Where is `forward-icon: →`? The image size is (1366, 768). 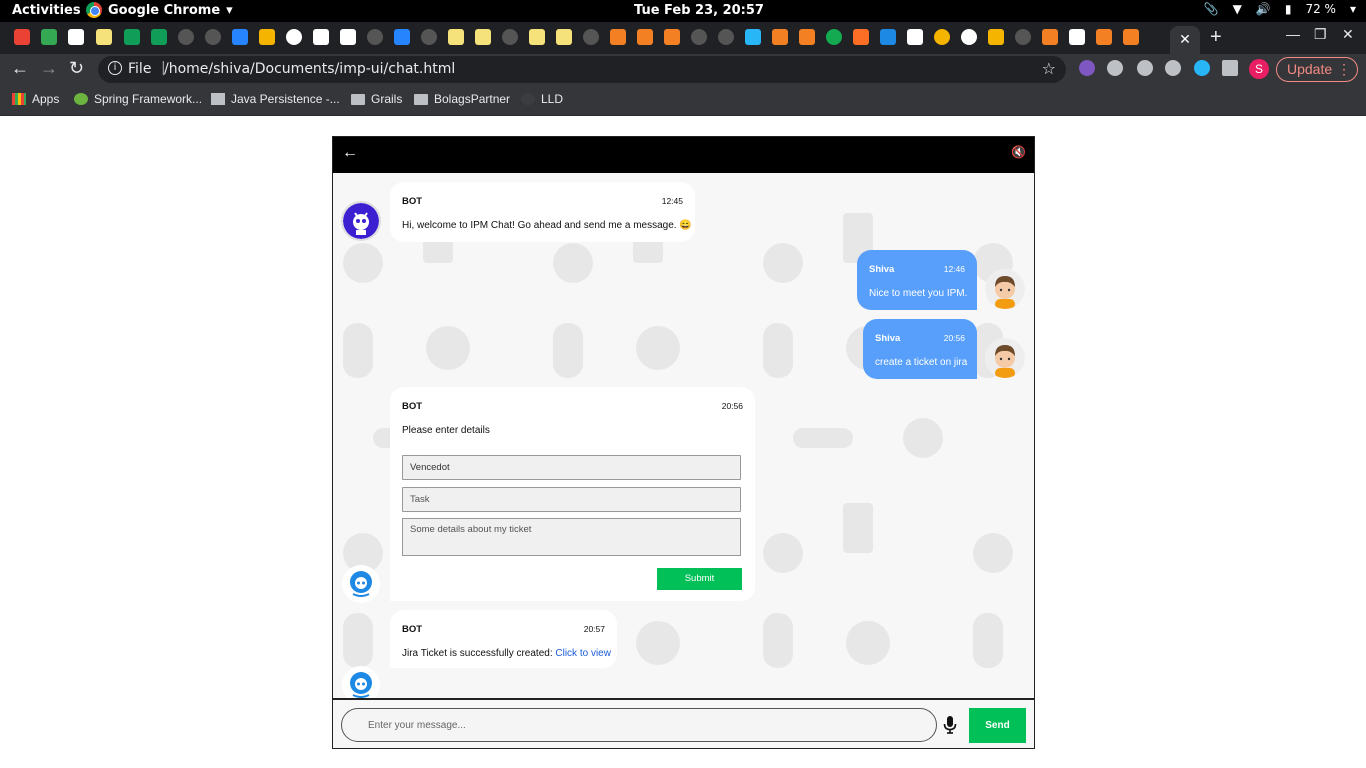
forward-icon: → is located at coordinates (49, 68).